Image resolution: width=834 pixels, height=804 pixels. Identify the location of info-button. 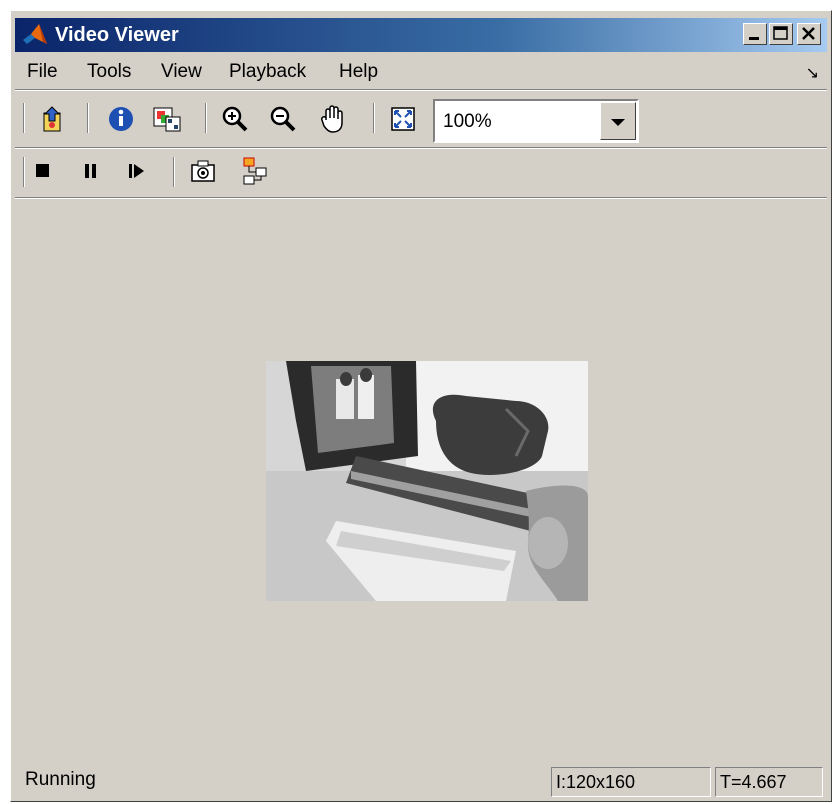
(121, 119).